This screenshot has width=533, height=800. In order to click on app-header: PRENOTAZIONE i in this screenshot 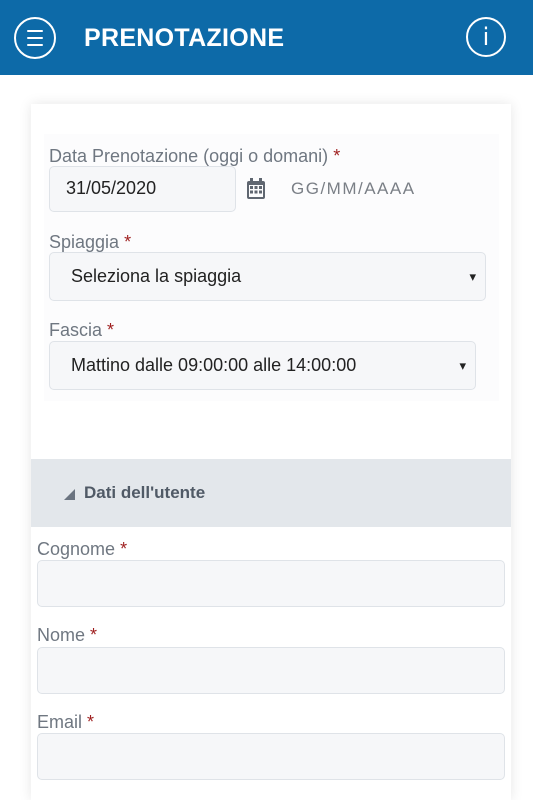, I will do `click(266, 37)`.